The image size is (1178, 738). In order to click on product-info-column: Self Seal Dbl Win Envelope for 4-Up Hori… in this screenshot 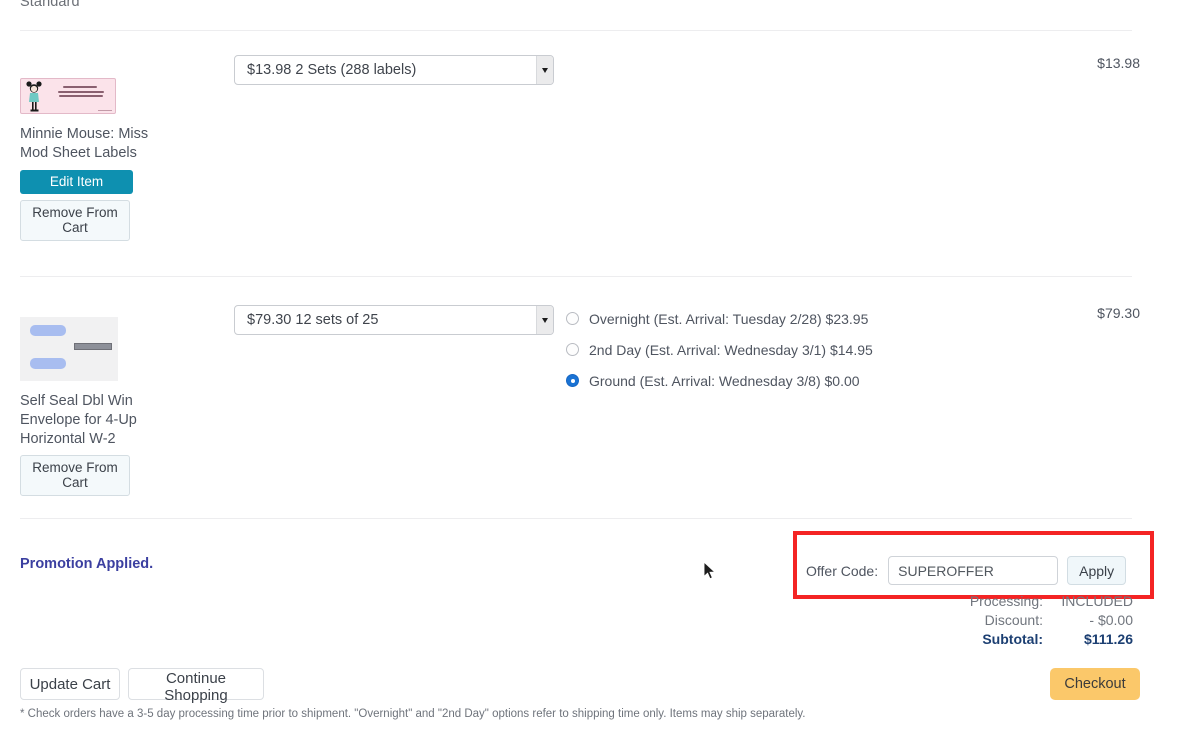, I will do `click(115, 395)`.